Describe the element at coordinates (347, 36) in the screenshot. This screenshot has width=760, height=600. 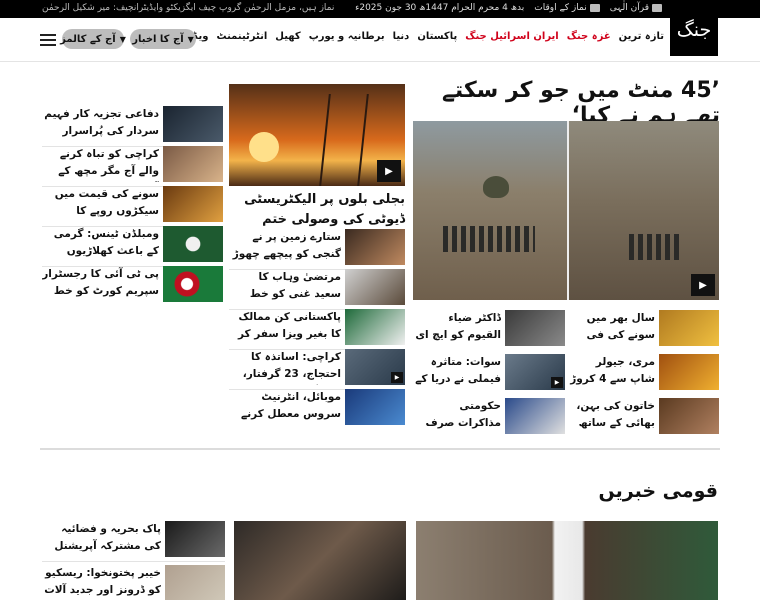
I see `nav-link: برطانیہ و یورپ` at that location.